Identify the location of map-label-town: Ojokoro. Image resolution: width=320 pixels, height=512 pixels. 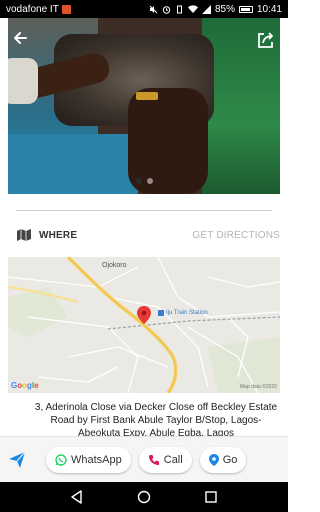
(114, 265).